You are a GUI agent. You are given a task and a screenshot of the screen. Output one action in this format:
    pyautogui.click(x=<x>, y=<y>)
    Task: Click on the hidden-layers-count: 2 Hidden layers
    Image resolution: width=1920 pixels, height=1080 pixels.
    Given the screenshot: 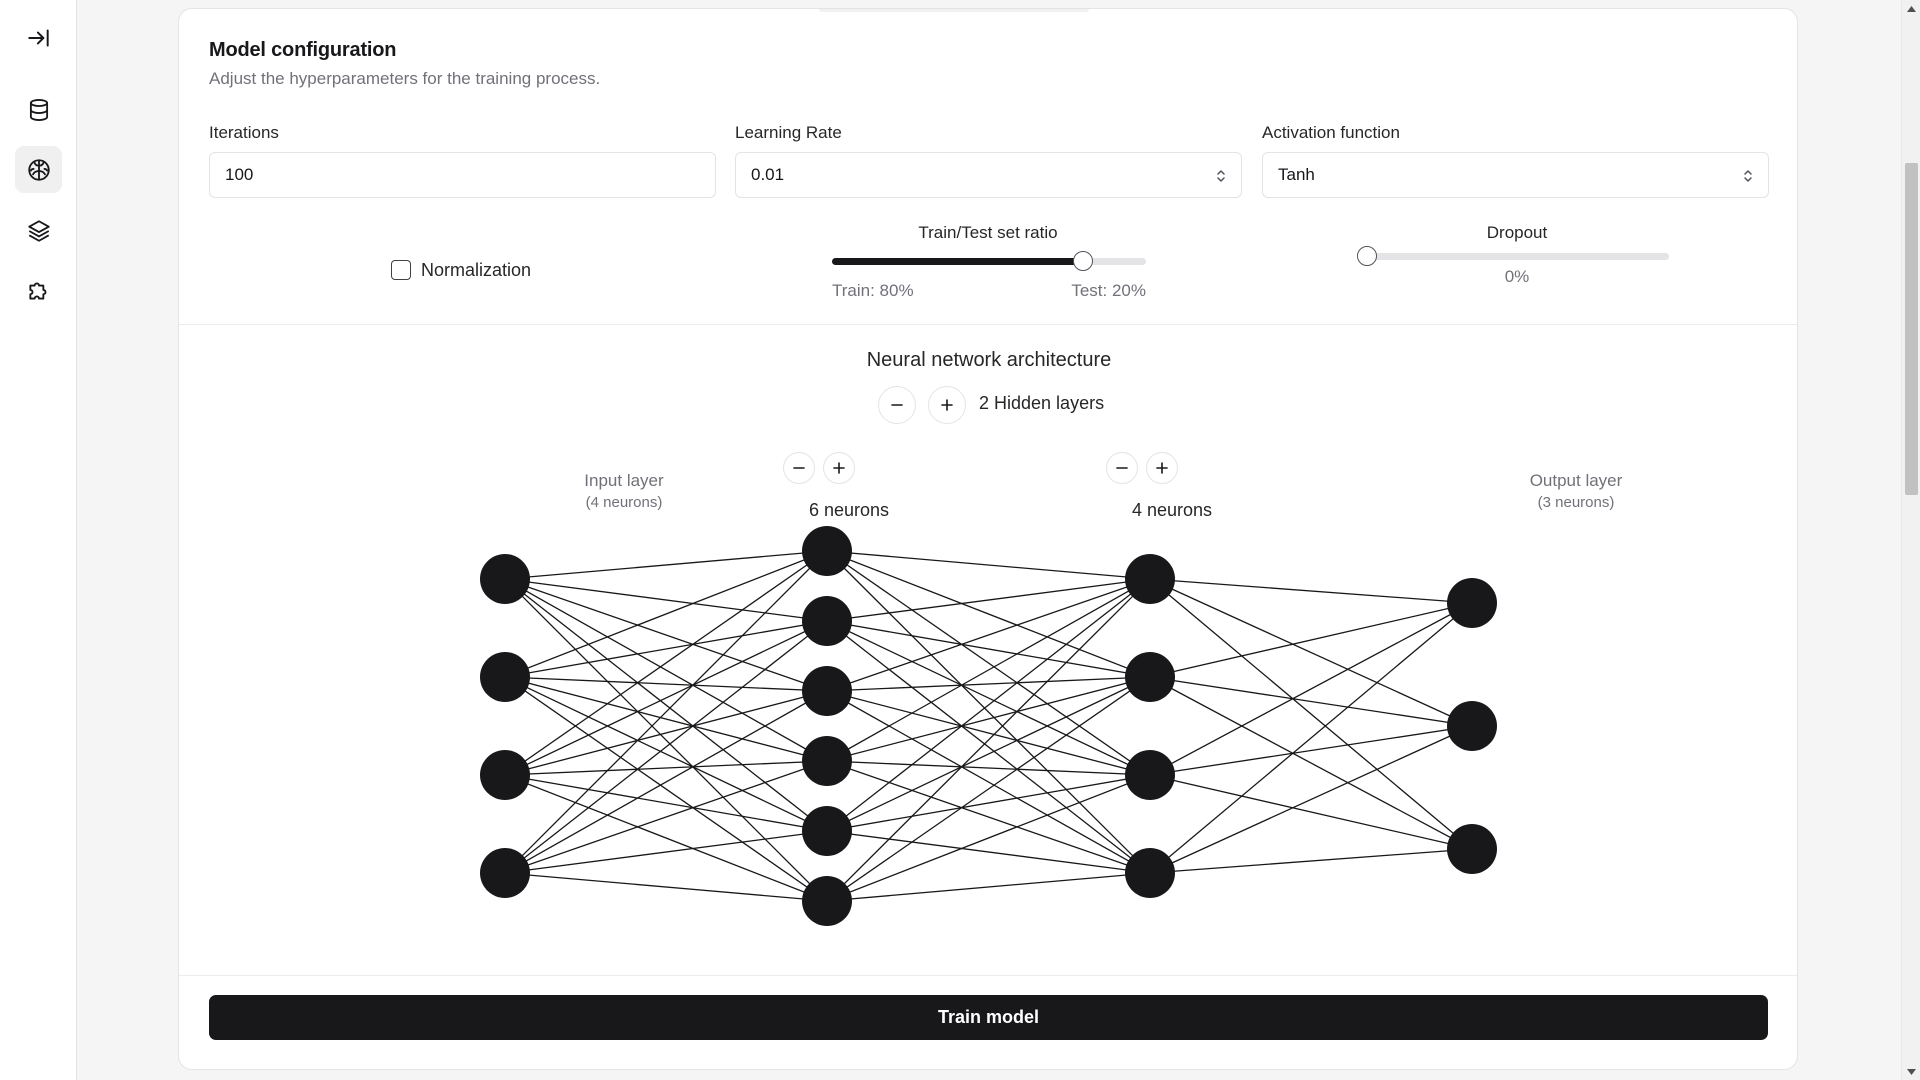 What is the action you would take?
    pyautogui.click(x=1042, y=403)
    